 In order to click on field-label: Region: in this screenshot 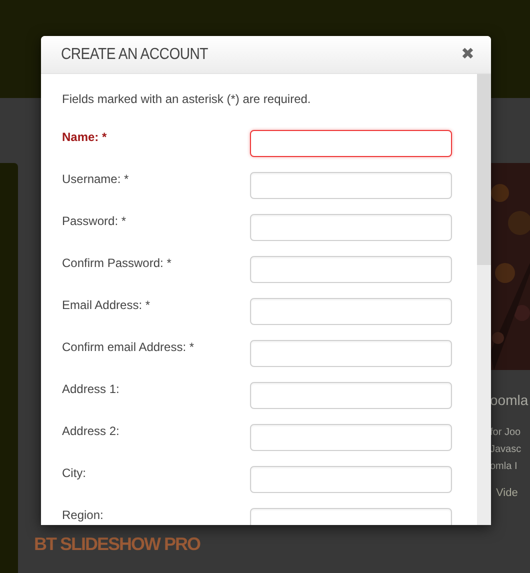, I will do `click(83, 516)`.